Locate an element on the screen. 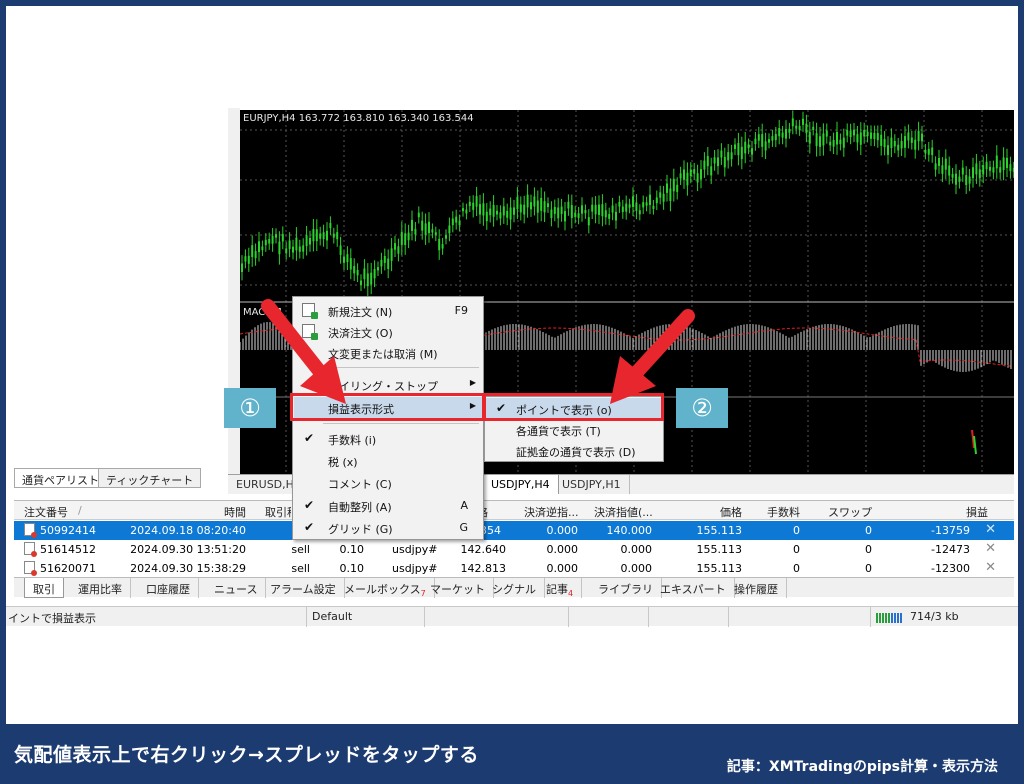 This screenshot has height=784, width=1024. cell-profit: -13759 is located at coordinates (950, 530).